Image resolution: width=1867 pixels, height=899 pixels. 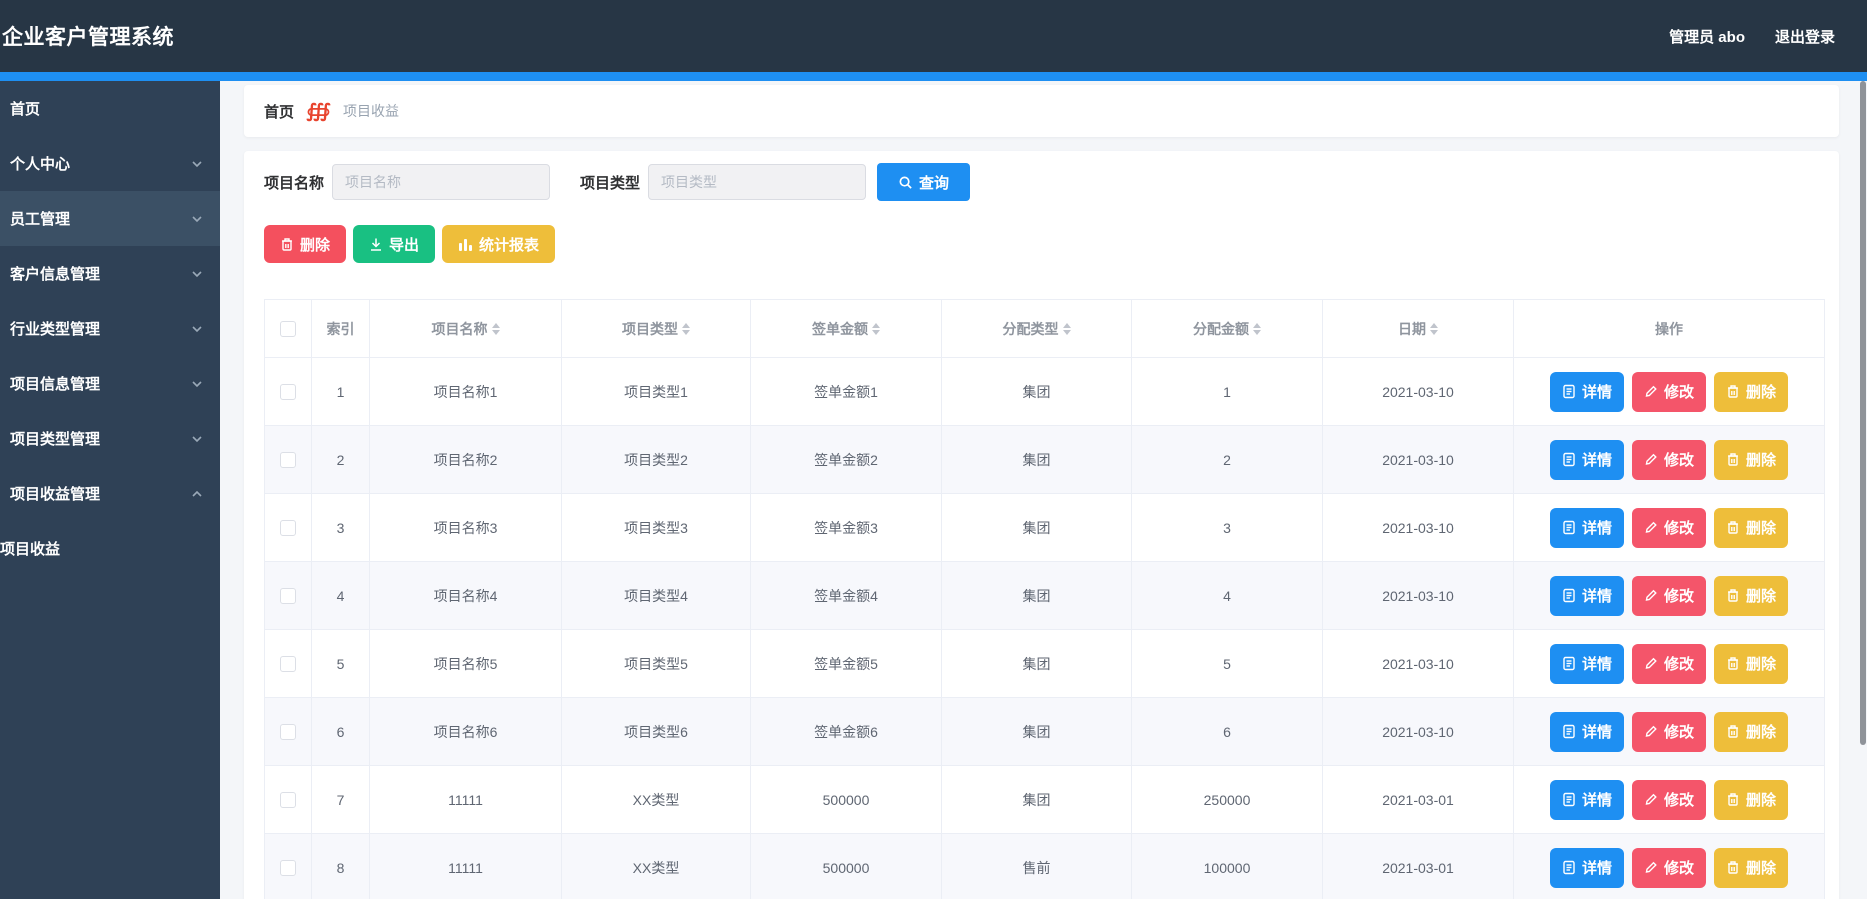 I want to click on row-date: 2021-03-01, so click(x=1418, y=866).